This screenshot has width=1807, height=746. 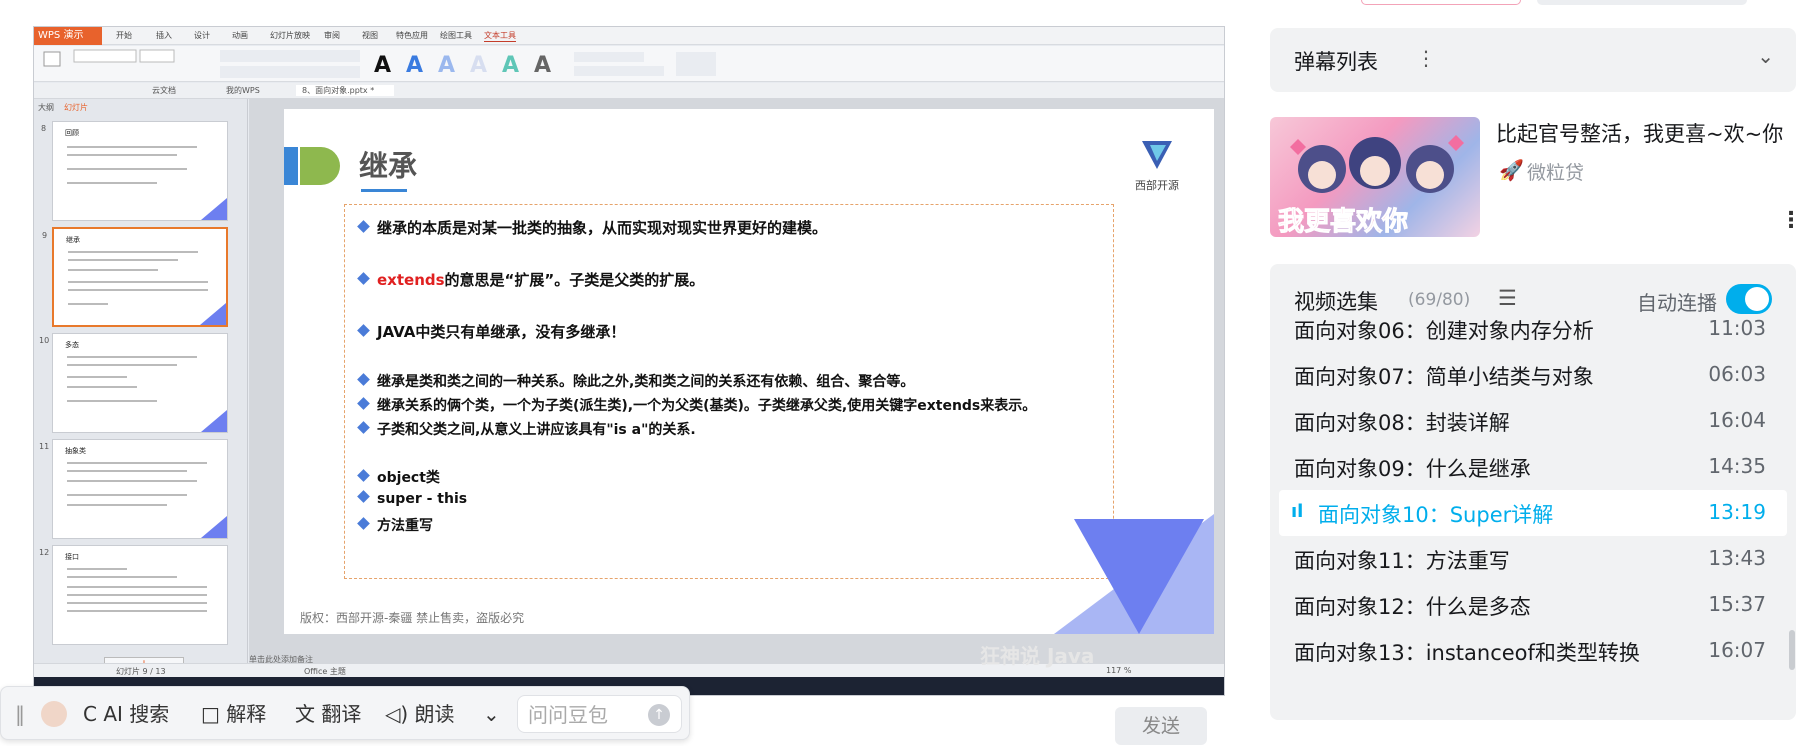 What do you see at coordinates (397, 714) in the screenshot?
I see `speaker-icon: ◁)` at bounding box center [397, 714].